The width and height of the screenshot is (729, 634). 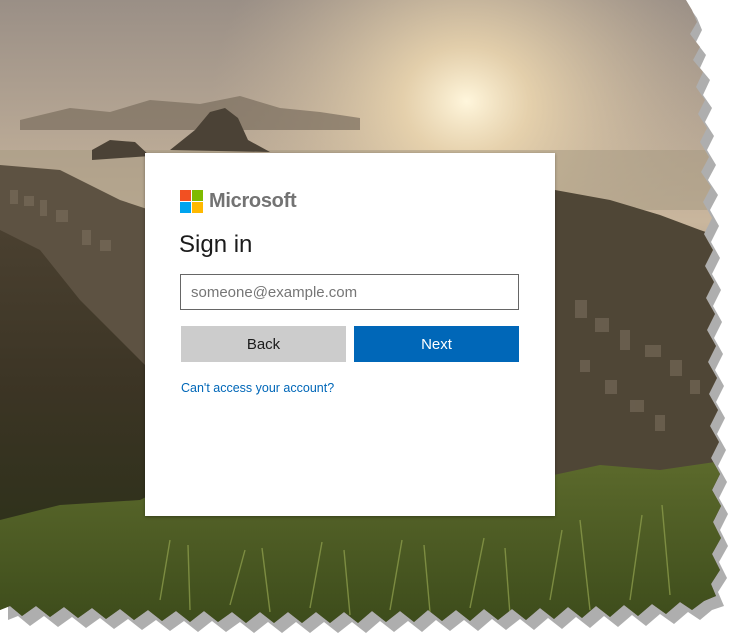 I want to click on back-button: Back, so click(x=263, y=344).